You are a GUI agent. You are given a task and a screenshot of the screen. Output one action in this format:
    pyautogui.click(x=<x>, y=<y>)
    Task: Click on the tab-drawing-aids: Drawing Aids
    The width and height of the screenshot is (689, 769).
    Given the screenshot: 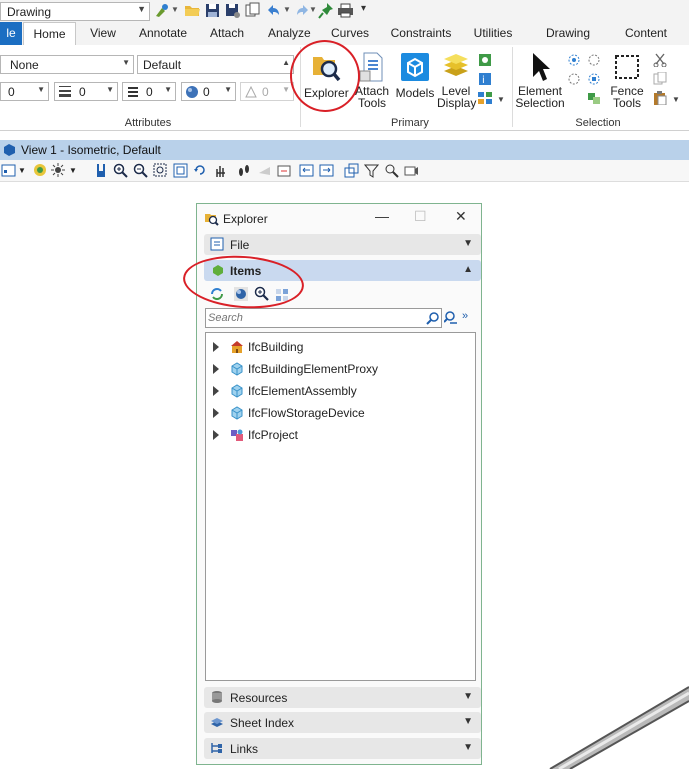 What is the action you would take?
    pyautogui.click(x=568, y=42)
    